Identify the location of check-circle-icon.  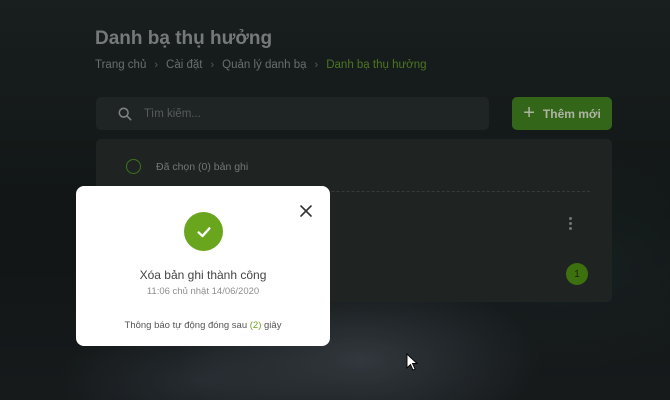
(203, 231).